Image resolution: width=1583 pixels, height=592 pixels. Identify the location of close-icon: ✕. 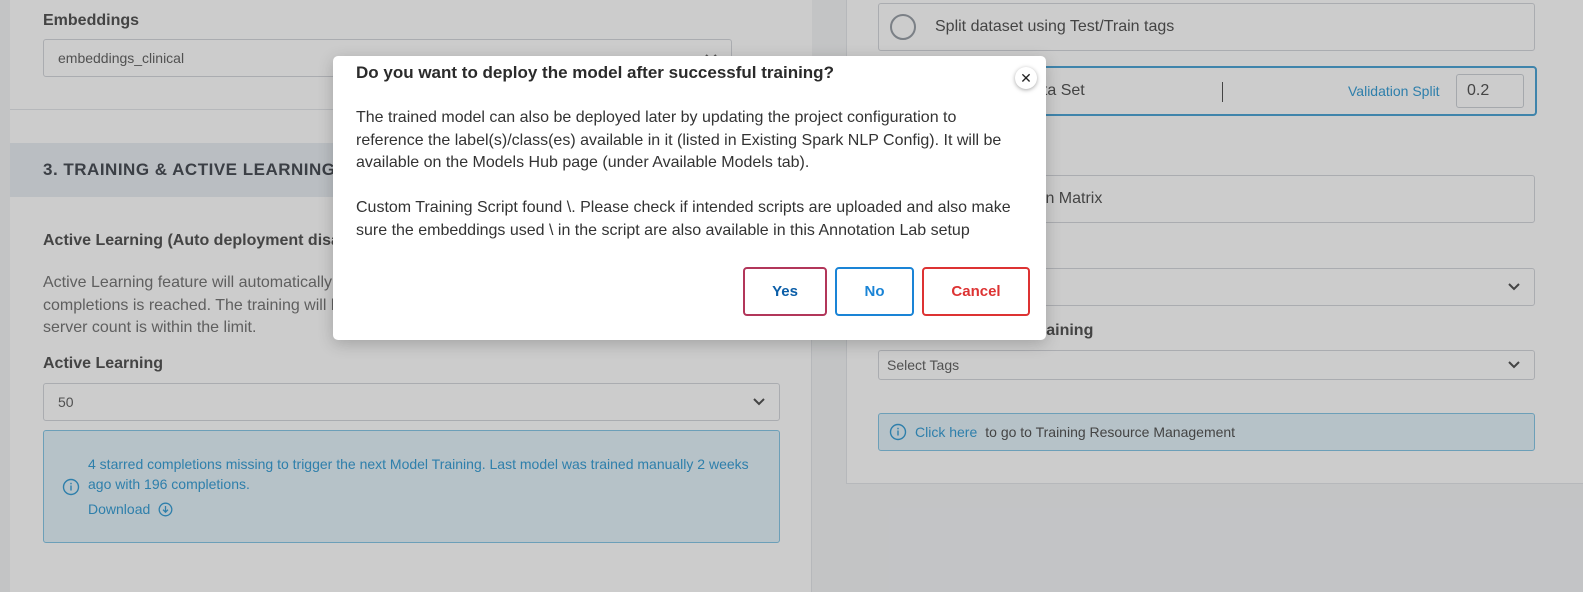
(1026, 78).